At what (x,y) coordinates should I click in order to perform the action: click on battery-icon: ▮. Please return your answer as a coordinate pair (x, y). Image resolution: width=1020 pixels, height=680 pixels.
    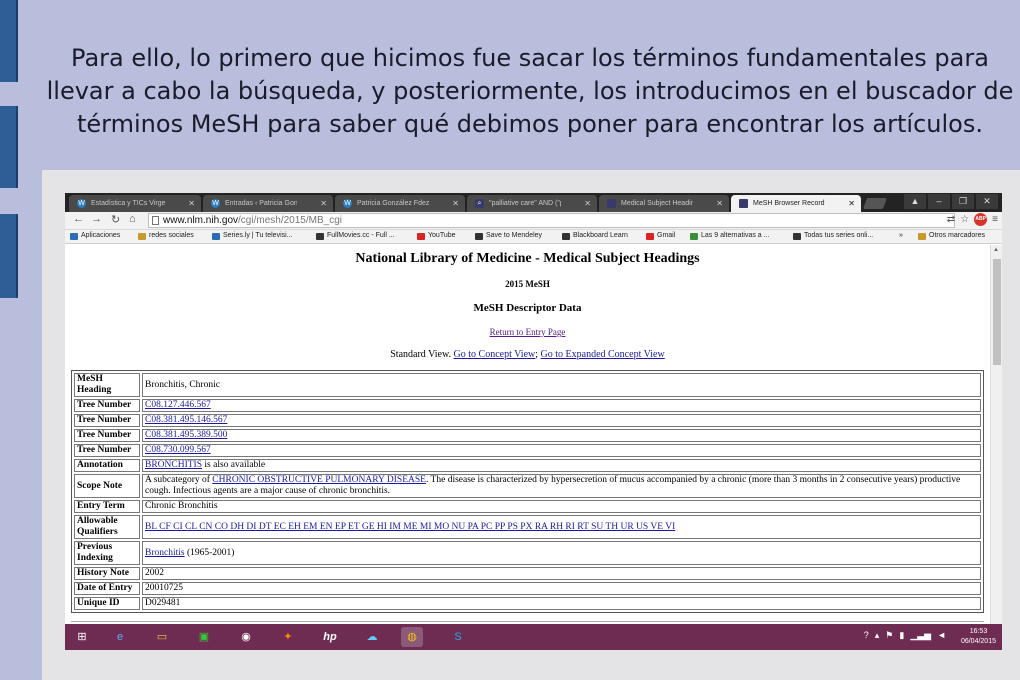
    Looking at the image, I should click on (901, 635).